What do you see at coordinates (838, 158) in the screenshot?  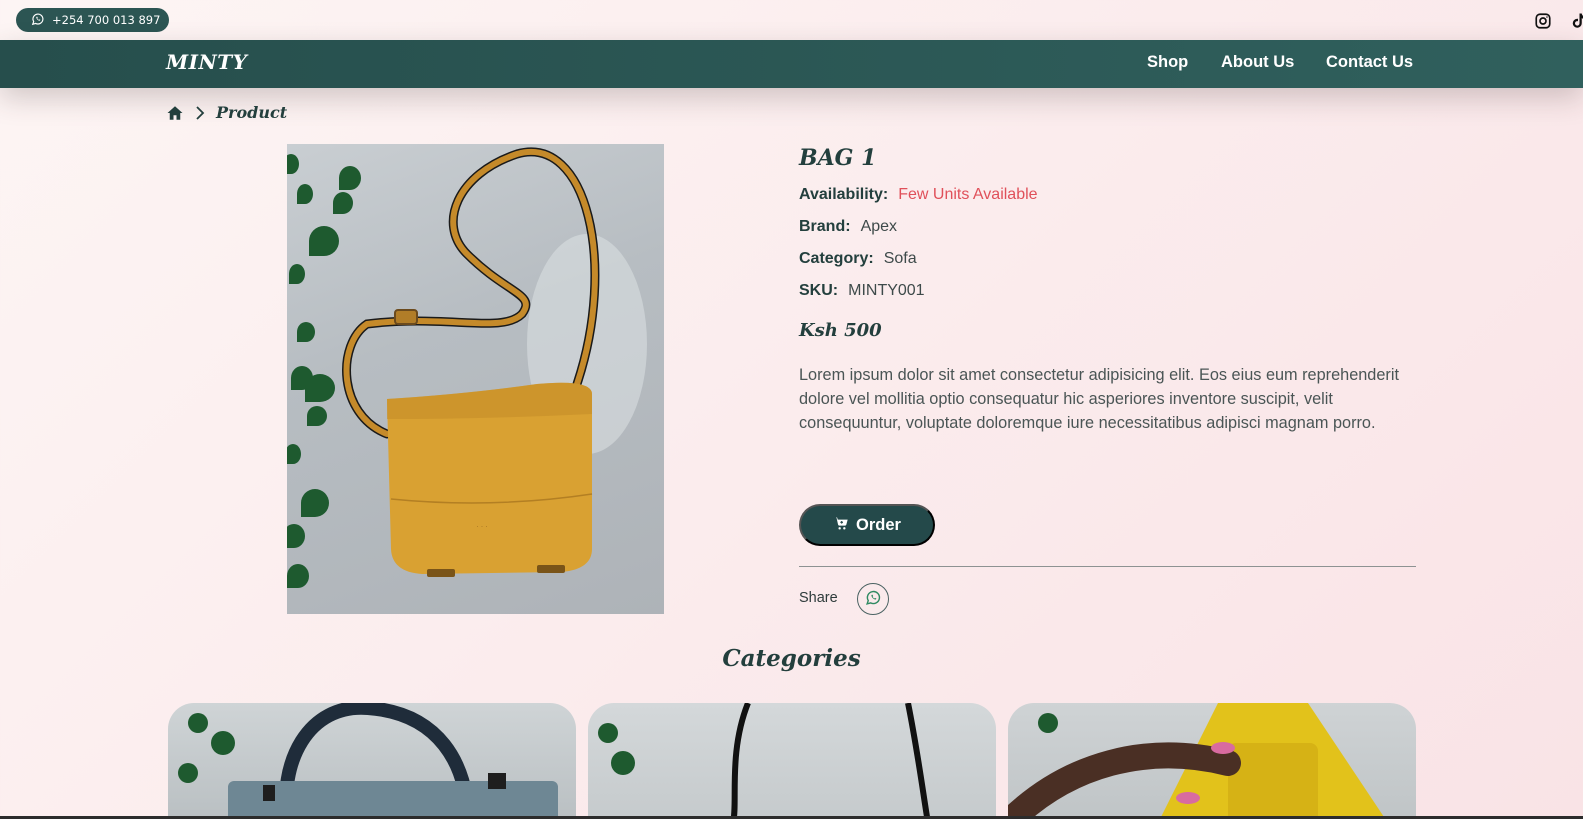 I see `product-title: BAG 1` at bounding box center [838, 158].